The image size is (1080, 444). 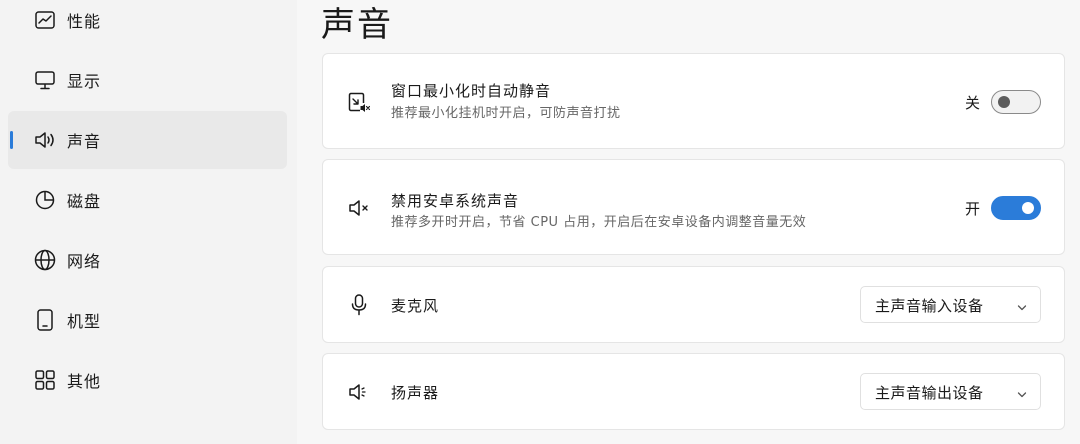 I want to click on sidebar-item-disk: 磁盘, so click(x=147, y=200).